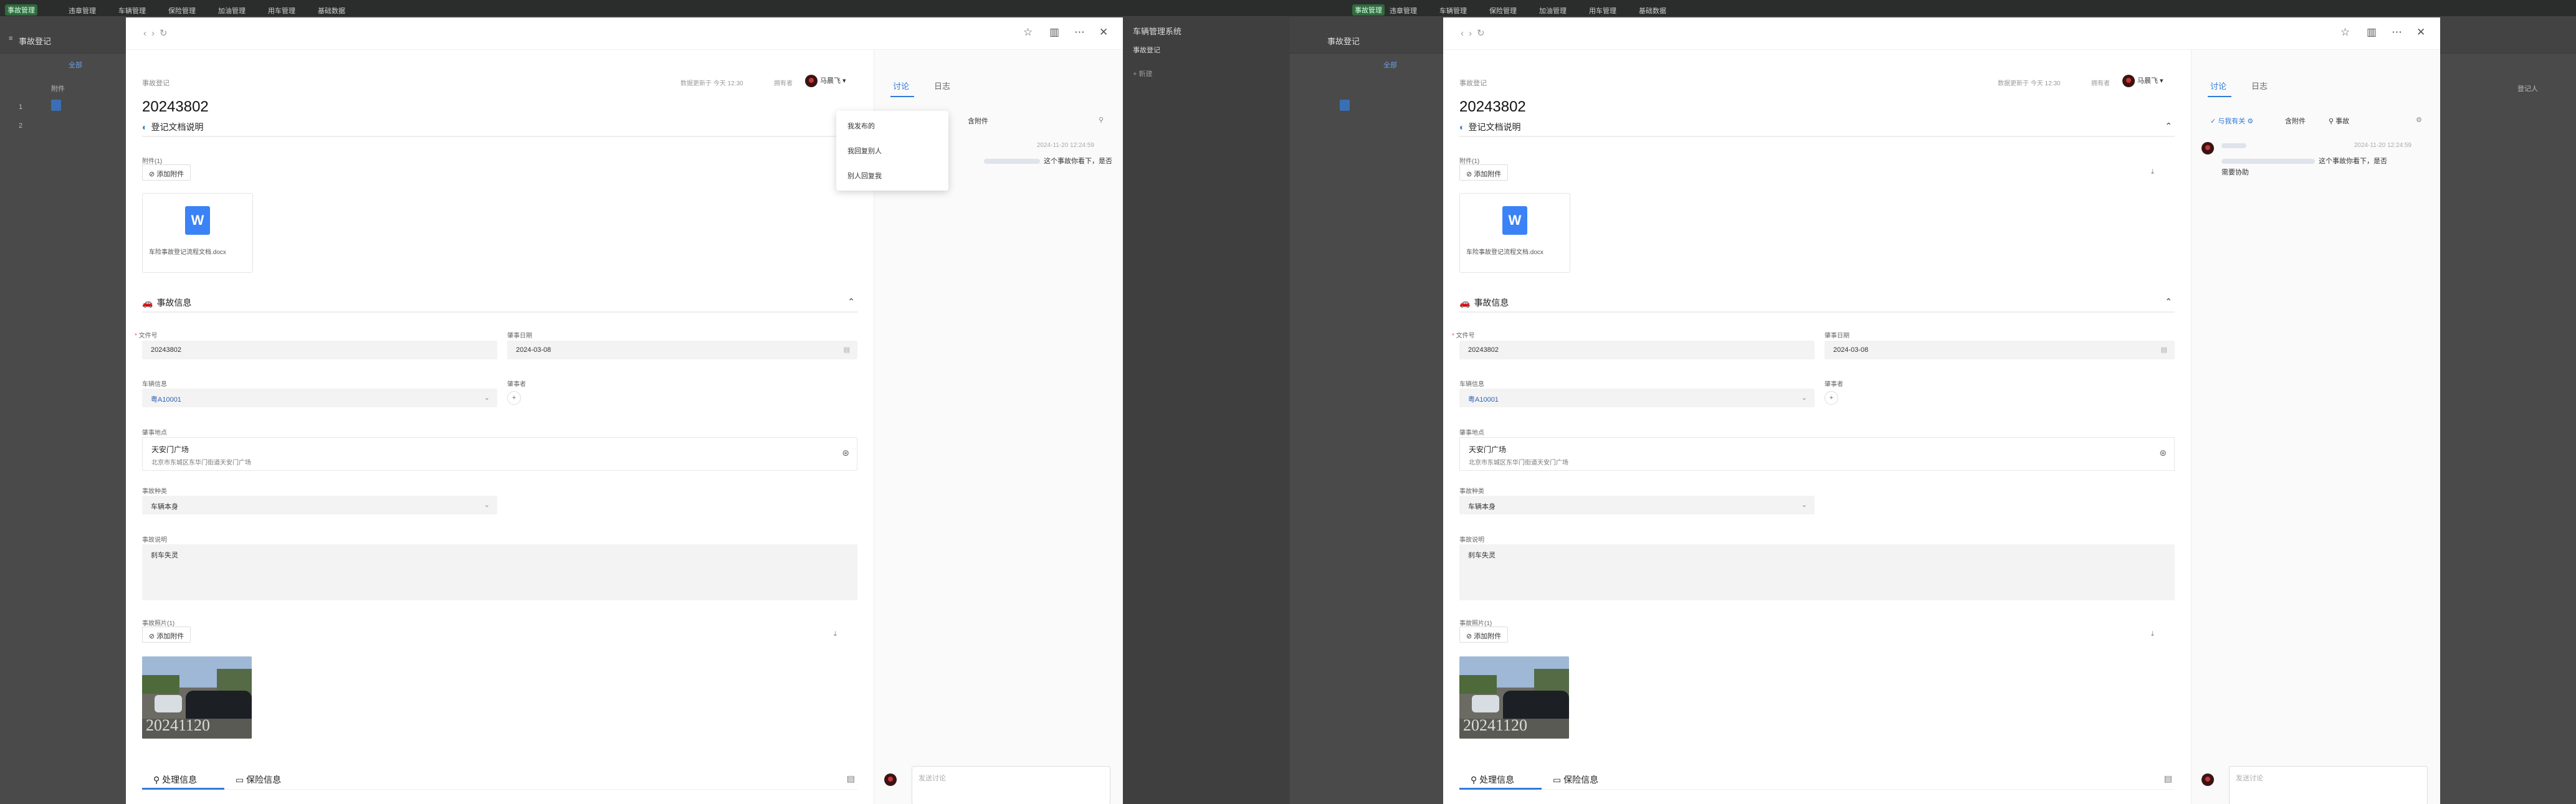 The width and height of the screenshot is (2576, 804). I want to click on sender-blur, so click(2233, 146).